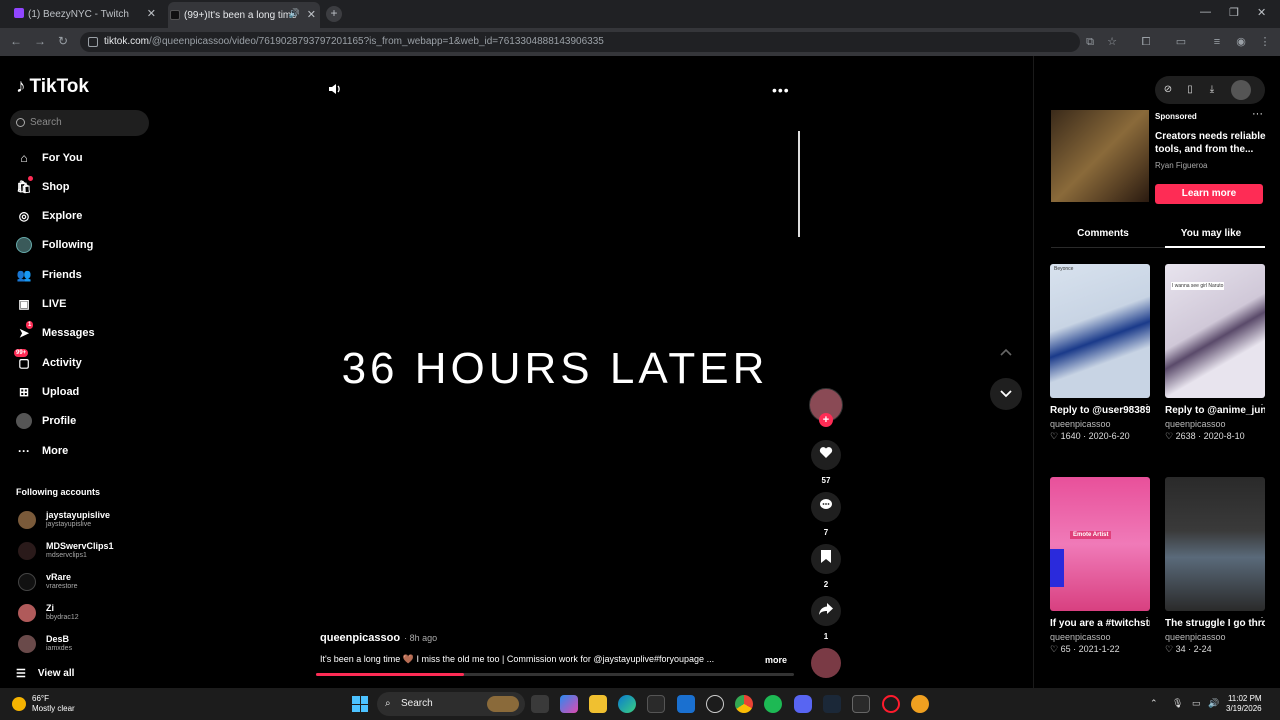  What do you see at coordinates (81, 187) in the screenshot?
I see `nav-shop: 🛍 Shop` at bounding box center [81, 187].